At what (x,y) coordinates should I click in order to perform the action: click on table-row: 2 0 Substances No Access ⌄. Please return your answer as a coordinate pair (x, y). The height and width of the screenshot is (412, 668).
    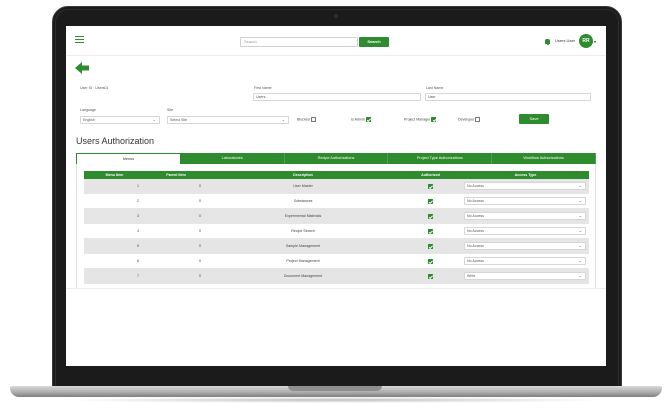
    Looking at the image, I should click on (336, 201).